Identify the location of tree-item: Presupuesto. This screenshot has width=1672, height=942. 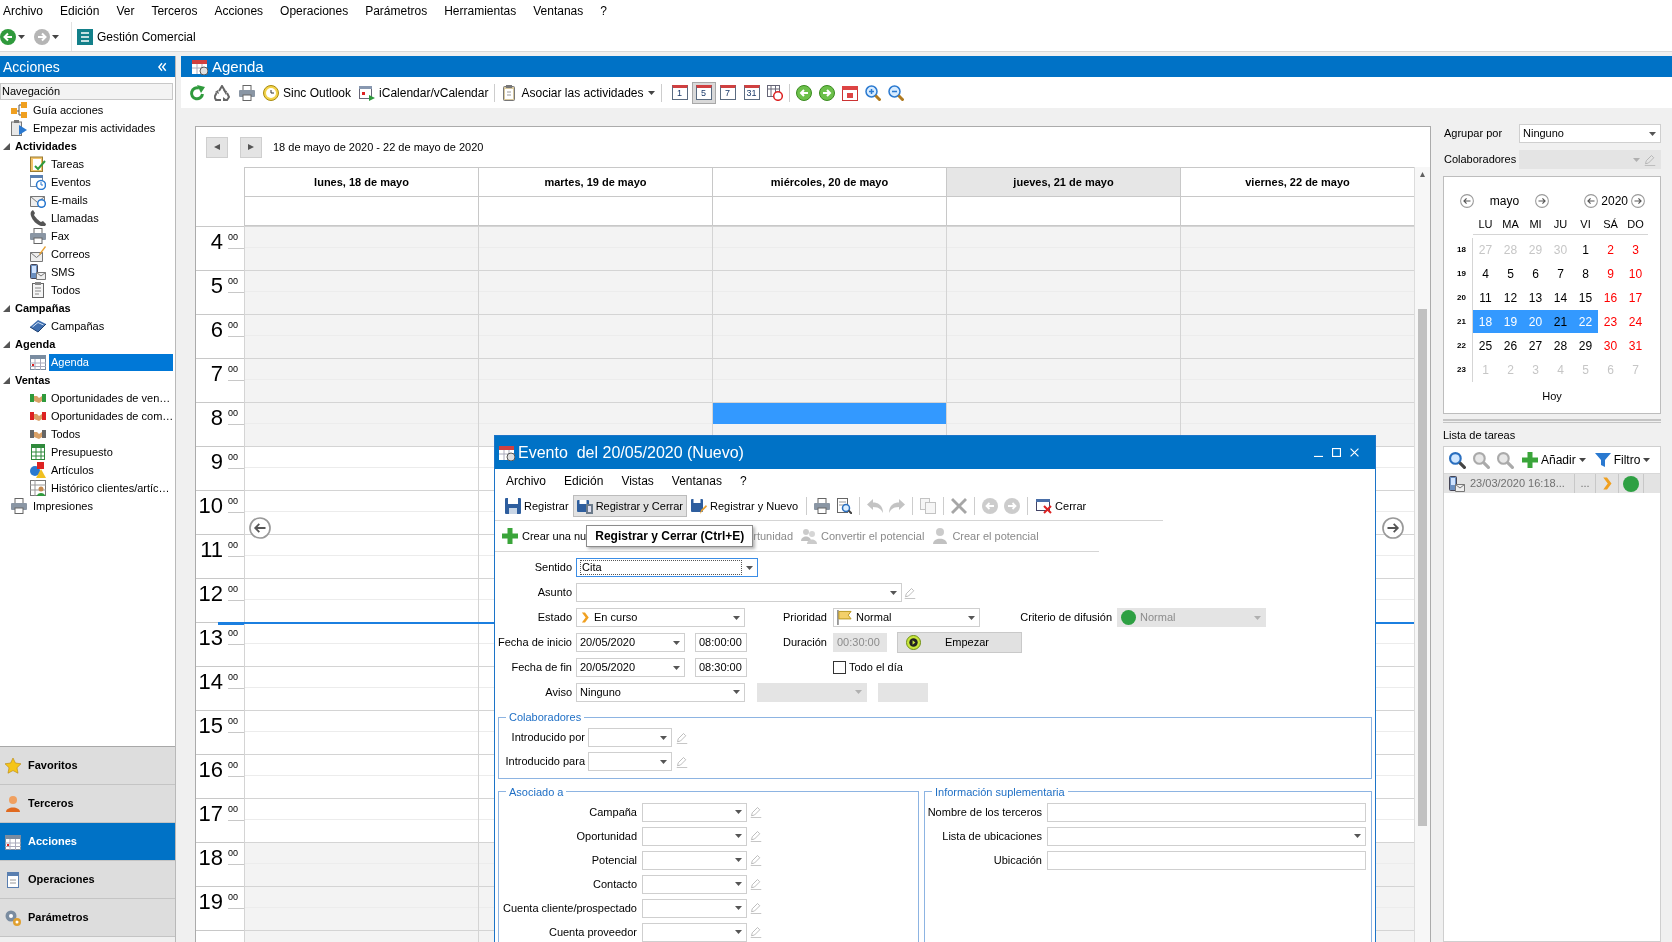
(82, 452).